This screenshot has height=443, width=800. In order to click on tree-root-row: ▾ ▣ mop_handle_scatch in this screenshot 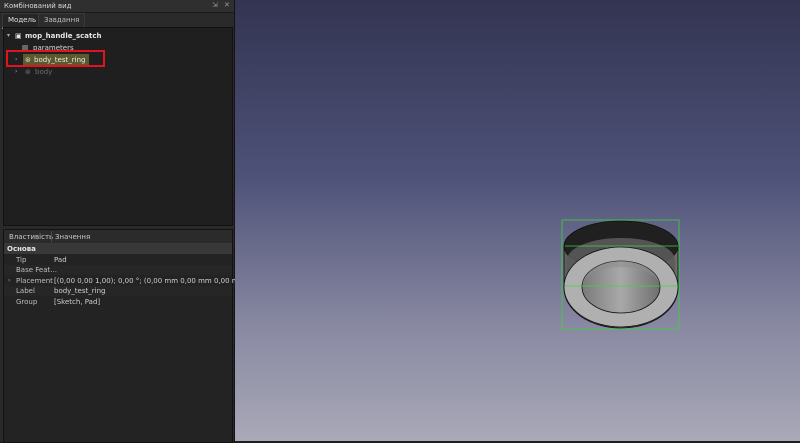, I will do `click(117, 36)`.